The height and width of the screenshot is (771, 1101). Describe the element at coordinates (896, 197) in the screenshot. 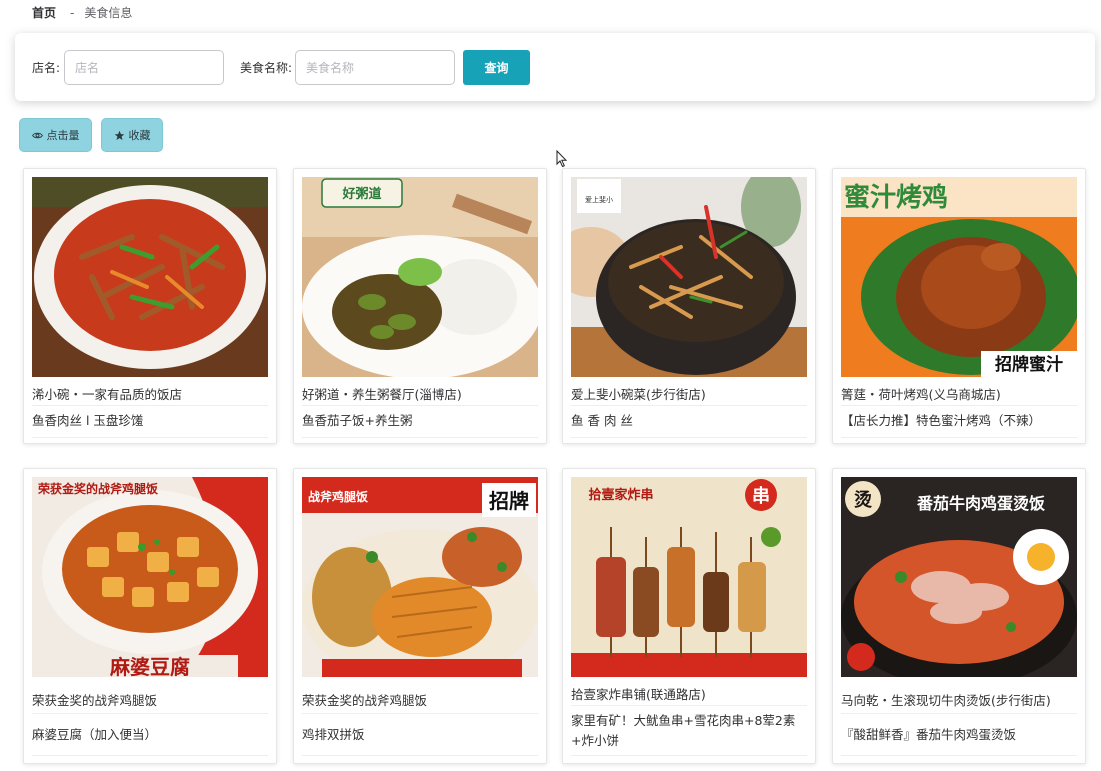

I see `image-banner: 蜜汁烤鸡` at that location.